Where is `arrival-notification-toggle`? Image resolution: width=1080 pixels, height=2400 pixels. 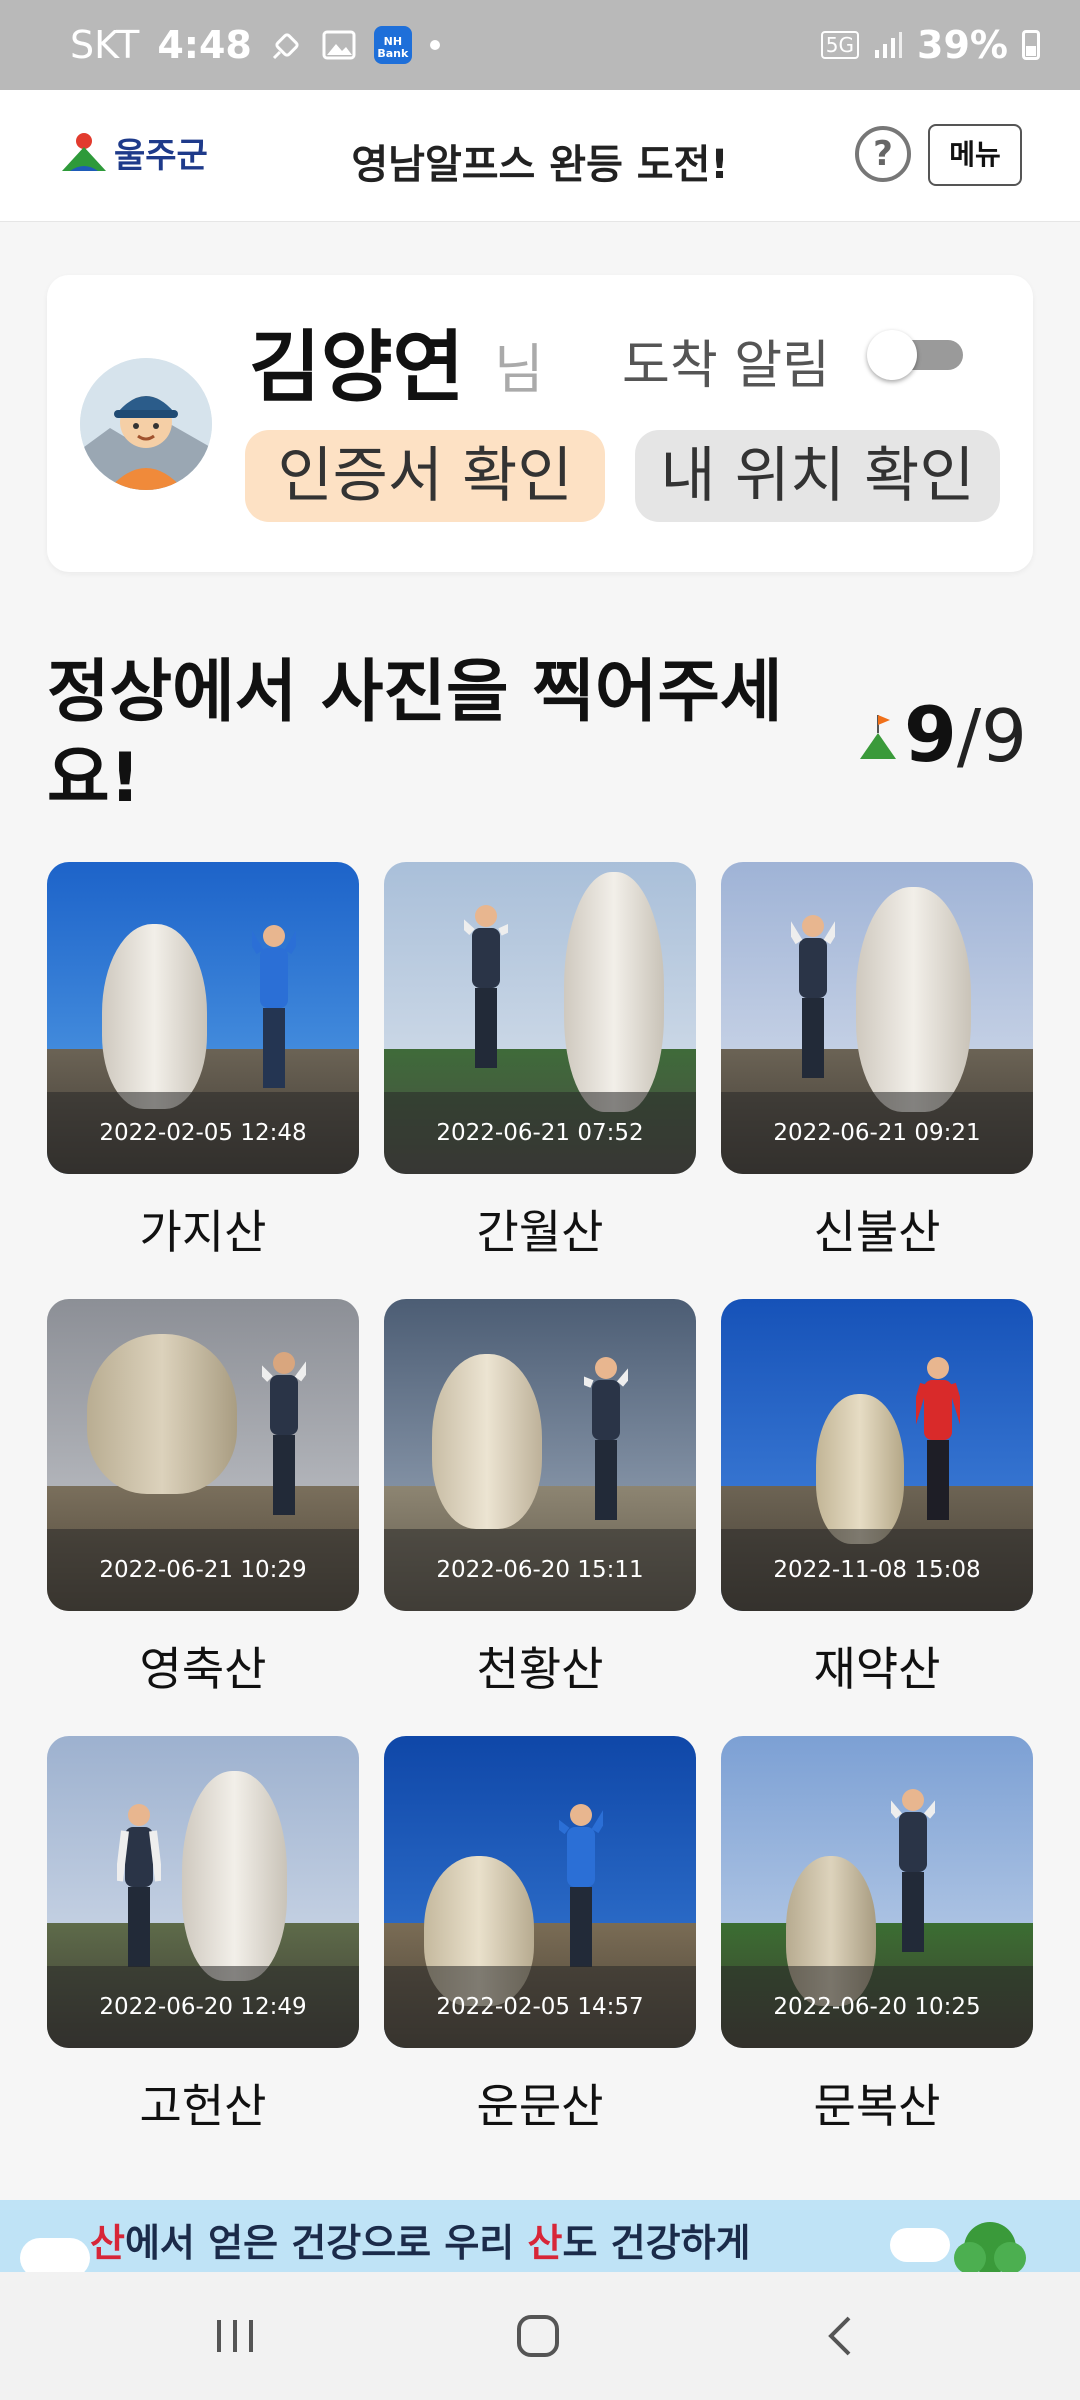
arrival-notification-toggle is located at coordinates (917, 355).